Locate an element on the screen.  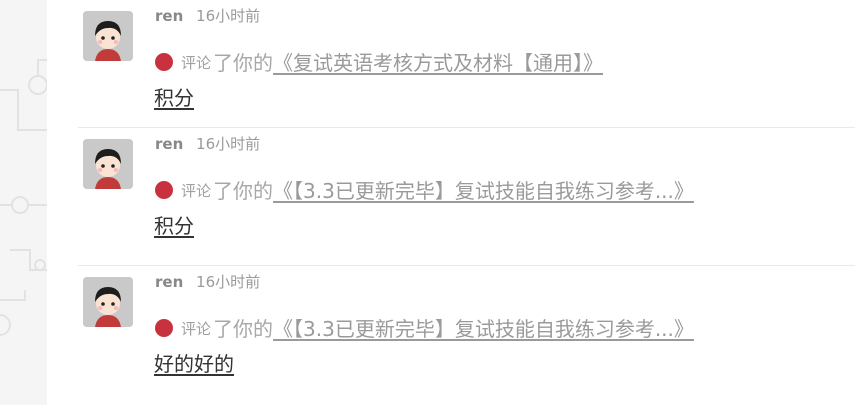
article-link: 《复试英语考核方式及材料【通用】》 is located at coordinates (438, 61).